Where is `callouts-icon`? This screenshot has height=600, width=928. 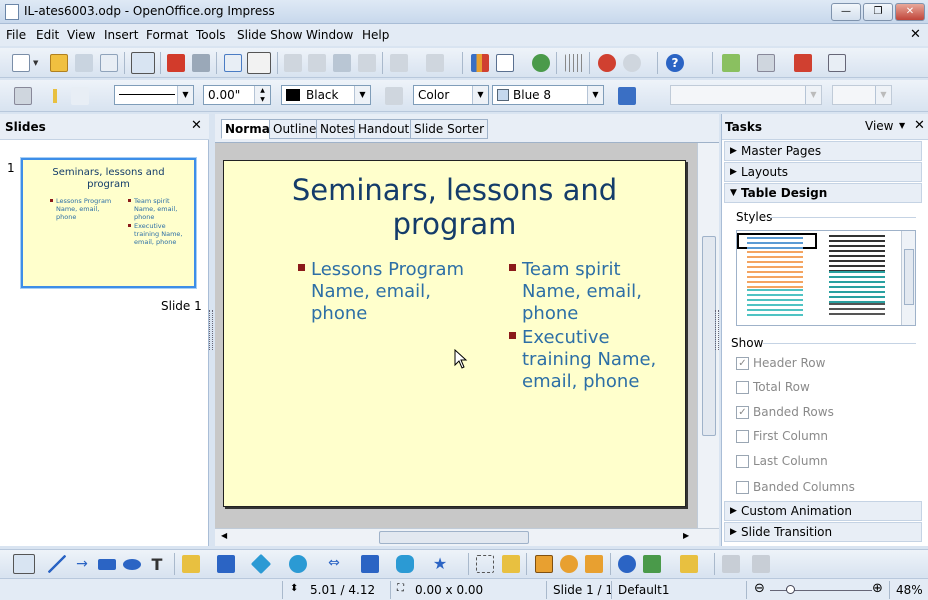
callouts-icon is located at coordinates (405, 564).